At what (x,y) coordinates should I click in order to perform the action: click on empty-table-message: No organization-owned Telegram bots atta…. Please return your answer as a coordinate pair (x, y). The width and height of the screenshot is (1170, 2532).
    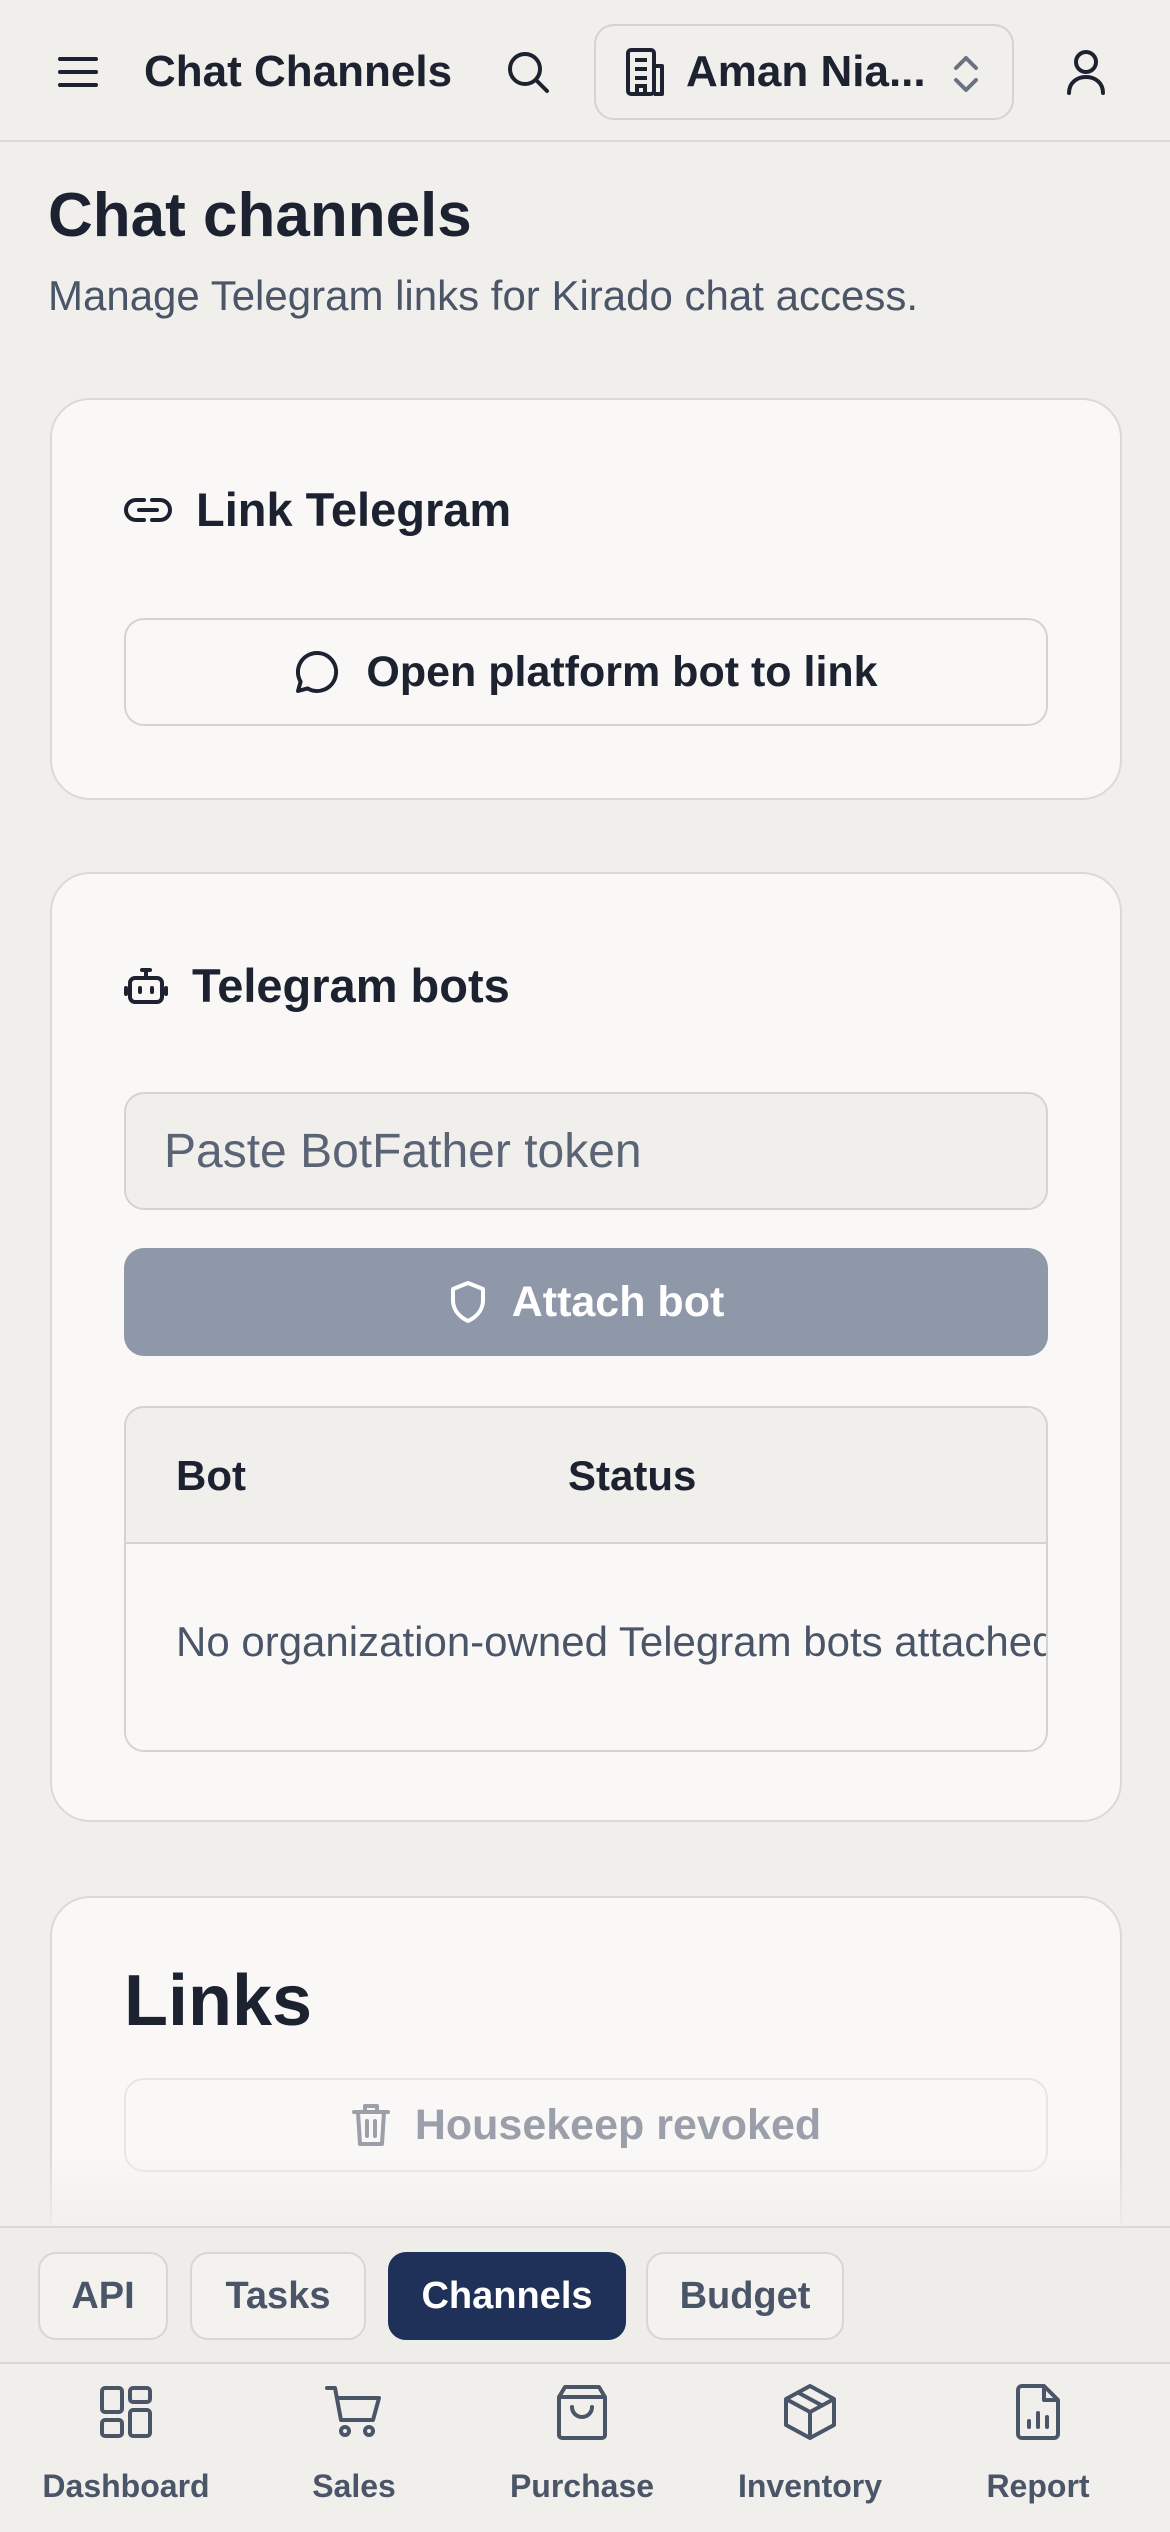
    Looking at the image, I should click on (612, 1641).